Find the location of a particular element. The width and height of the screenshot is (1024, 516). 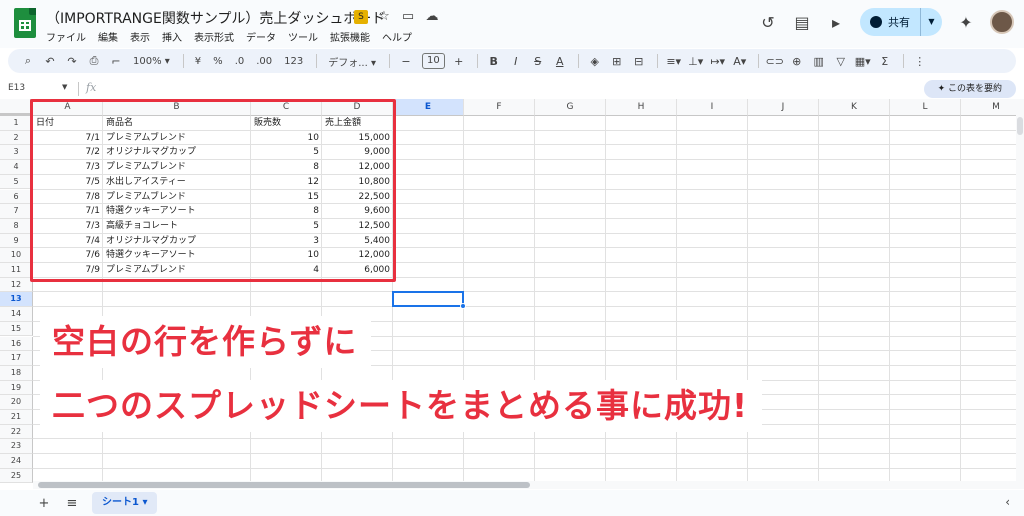

strikethrough-button: S is located at coordinates (538, 61).